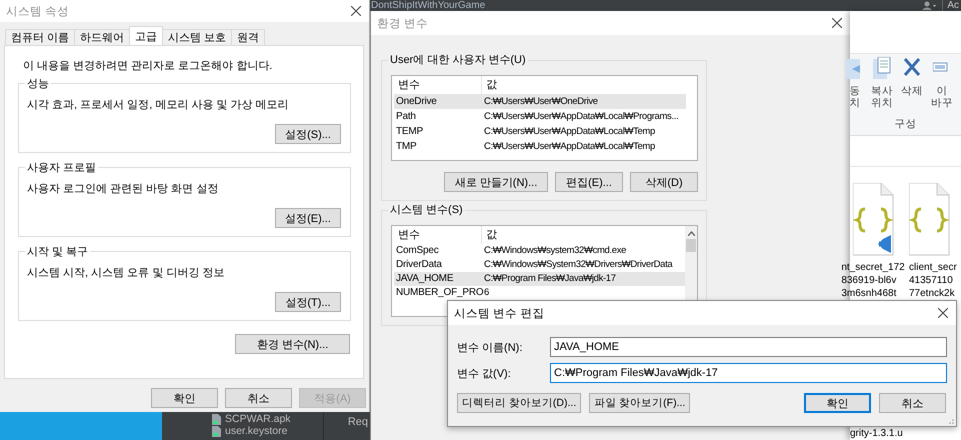 This screenshot has height=440, width=961. Describe the element at coordinates (912, 91) in the screenshot. I see `ribbon-label: 삭제` at that location.